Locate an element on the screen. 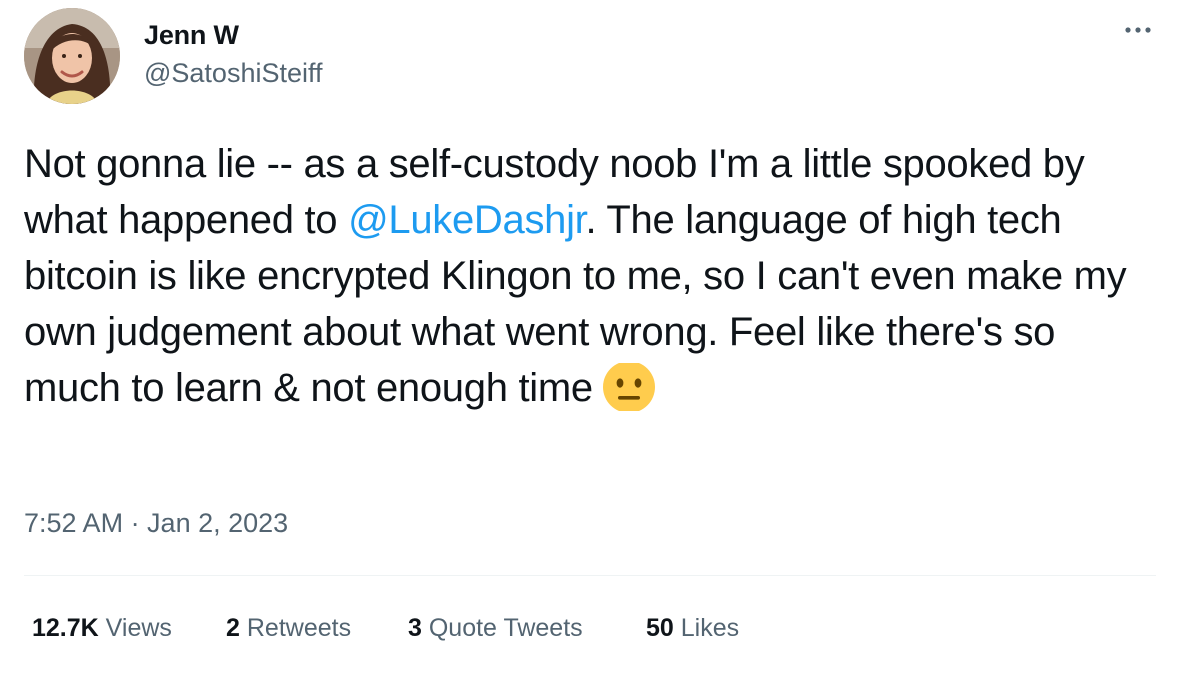 The image size is (1184, 678). views-label: Views is located at coordinates (138, 628).